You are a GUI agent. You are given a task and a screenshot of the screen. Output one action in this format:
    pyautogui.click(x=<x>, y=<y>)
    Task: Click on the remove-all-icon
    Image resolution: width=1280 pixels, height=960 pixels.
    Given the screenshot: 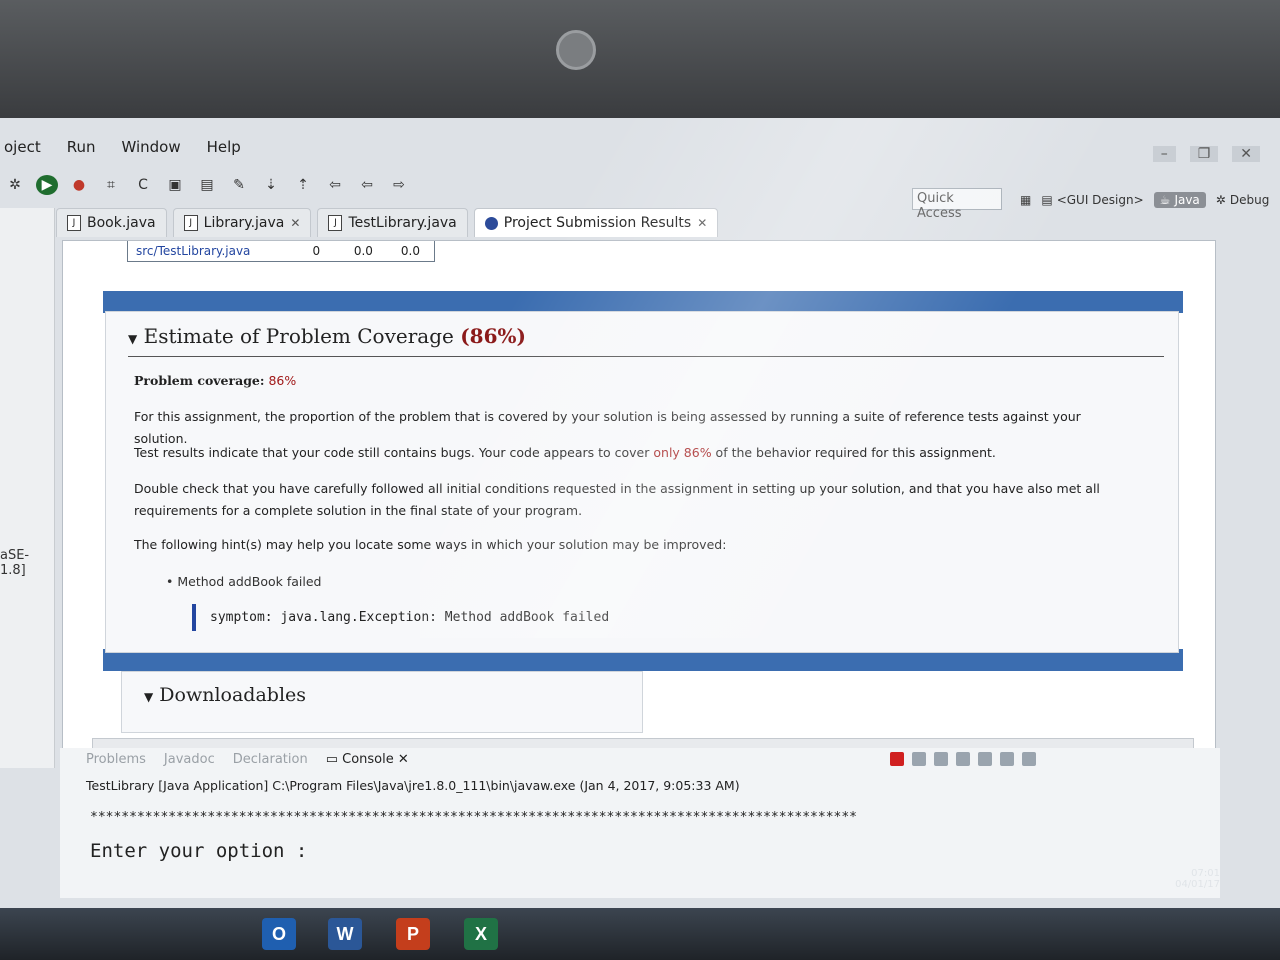 What is the action you would take?
    pyautogui.click(x=941, y=759)
    